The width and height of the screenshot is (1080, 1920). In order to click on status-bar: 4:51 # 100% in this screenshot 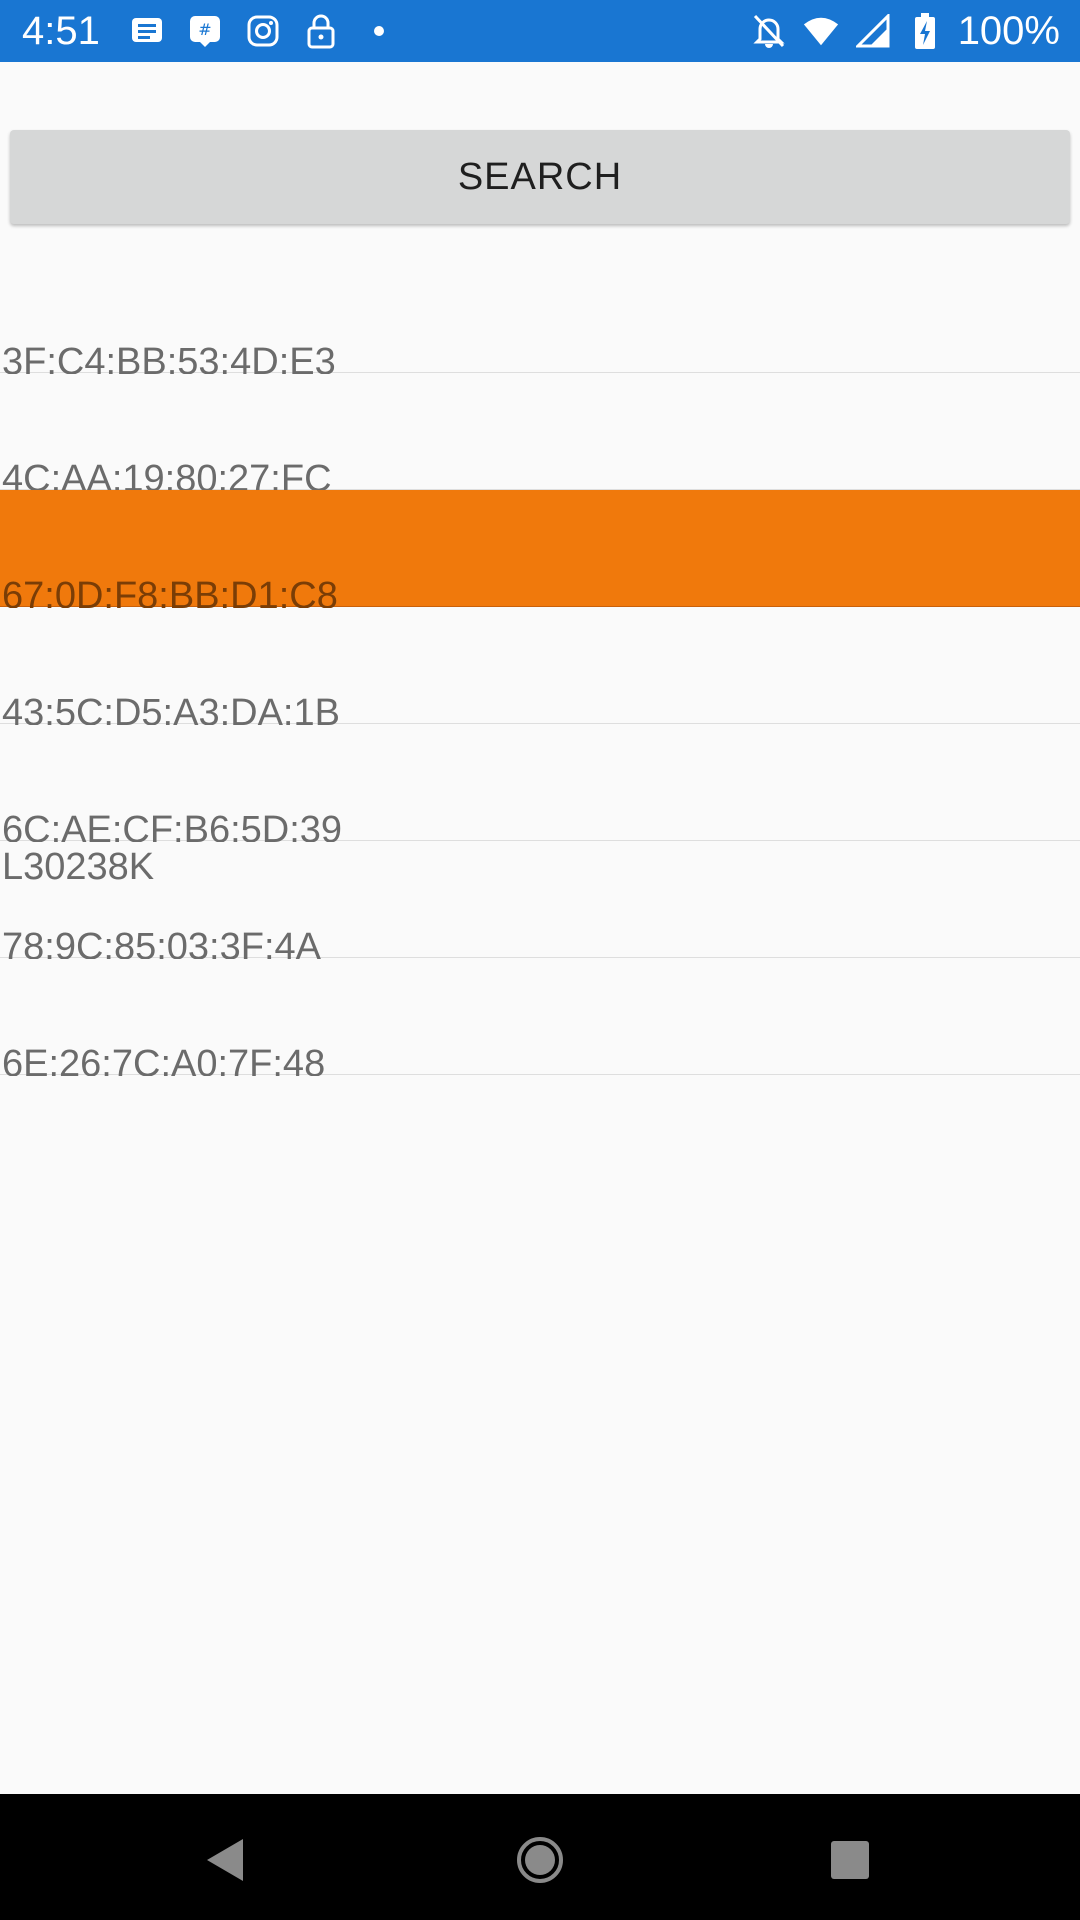, I will do `click(540, 31)`.